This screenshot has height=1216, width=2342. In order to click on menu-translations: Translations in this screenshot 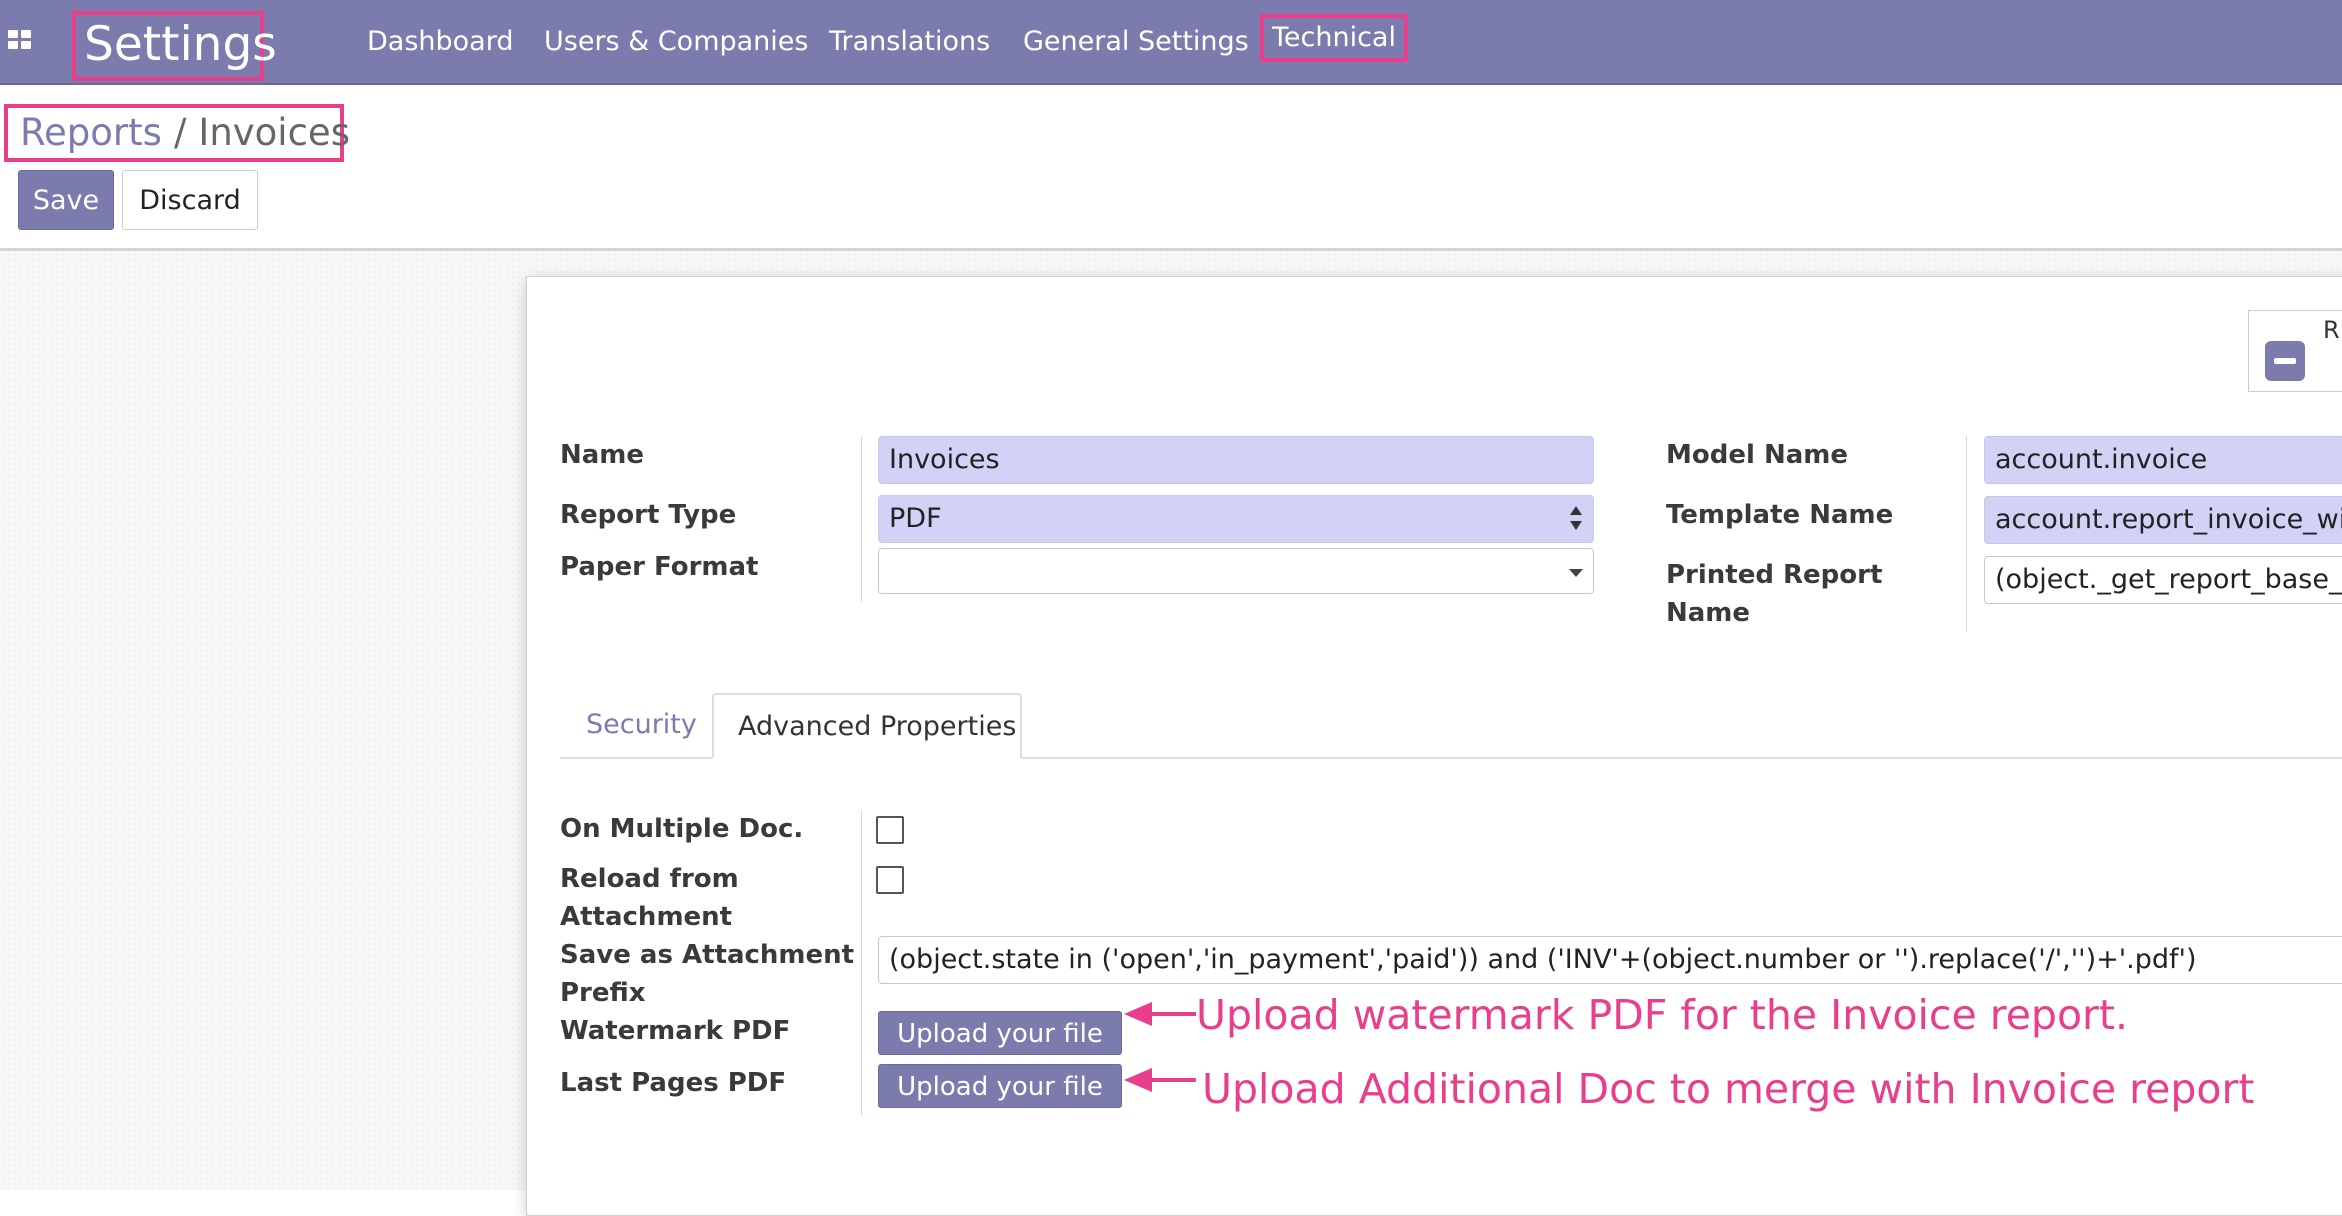, I will do `click(909, 42)`.